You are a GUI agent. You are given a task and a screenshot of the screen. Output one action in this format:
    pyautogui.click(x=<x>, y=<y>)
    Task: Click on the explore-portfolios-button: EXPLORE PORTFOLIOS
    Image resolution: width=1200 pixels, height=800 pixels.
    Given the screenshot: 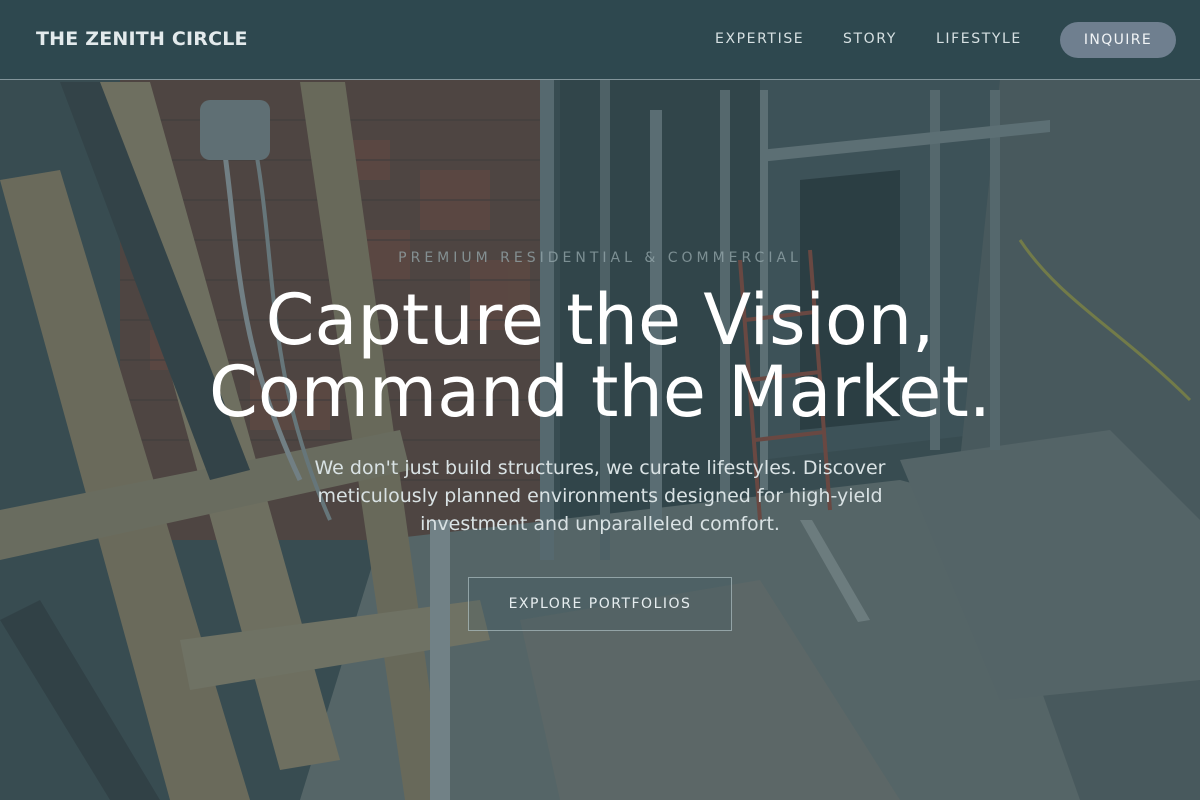 What is the action you would take?
    pyautogui.click(x=600, y=604)
    